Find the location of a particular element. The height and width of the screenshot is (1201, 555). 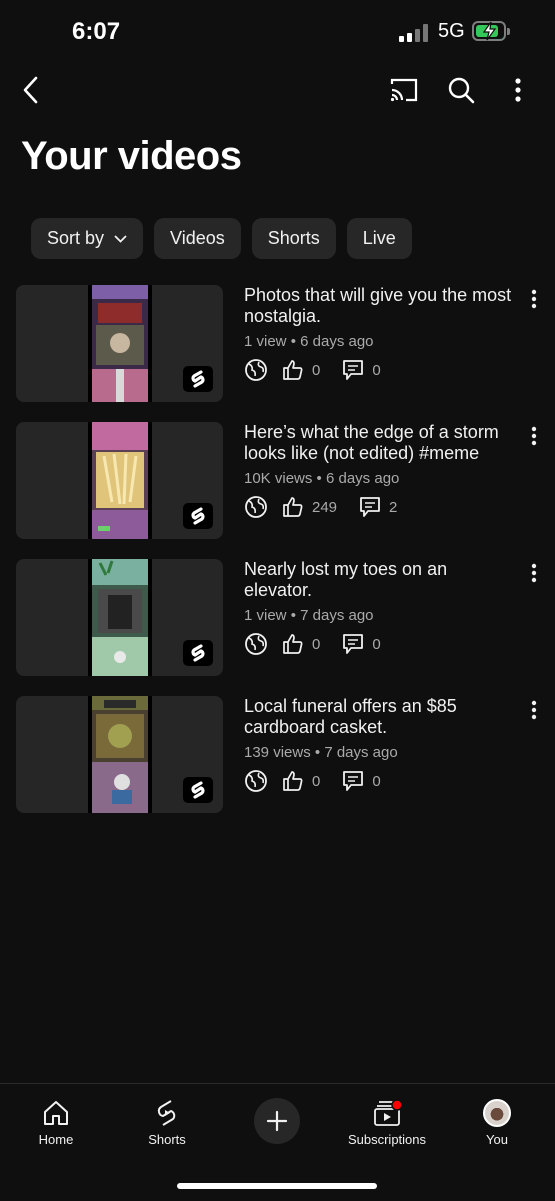

nav-subscriptions-label: Subscriptions is located at coordinates (387, 1139).